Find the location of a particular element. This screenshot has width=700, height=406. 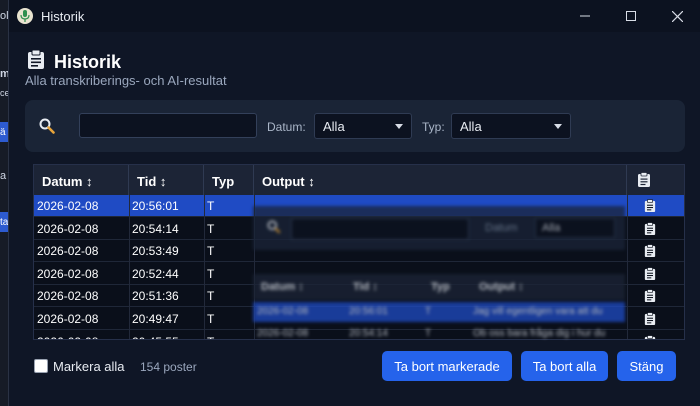

date-filter-value: Alla is located at coordinates (334, 126).